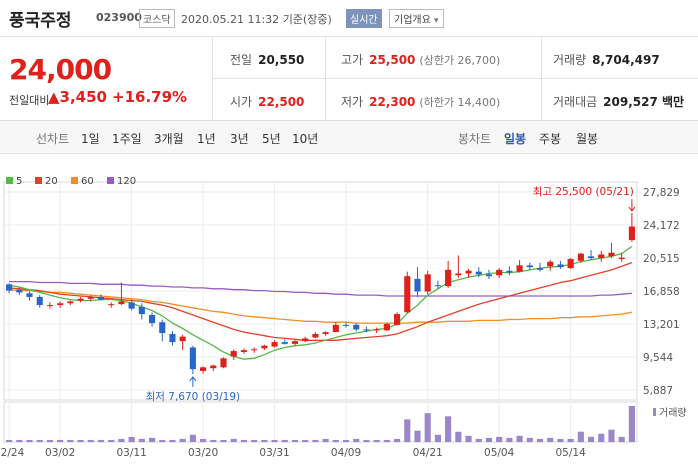  What do you see at coordinates (364, 18) in the screenshot?
I see `realtime-button: 실시간` at bounding box center [364, 18].